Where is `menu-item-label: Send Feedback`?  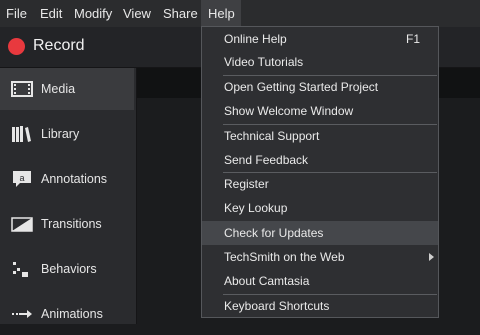
menu-item-label: Send Feedback is located at coordinates (266, 160).